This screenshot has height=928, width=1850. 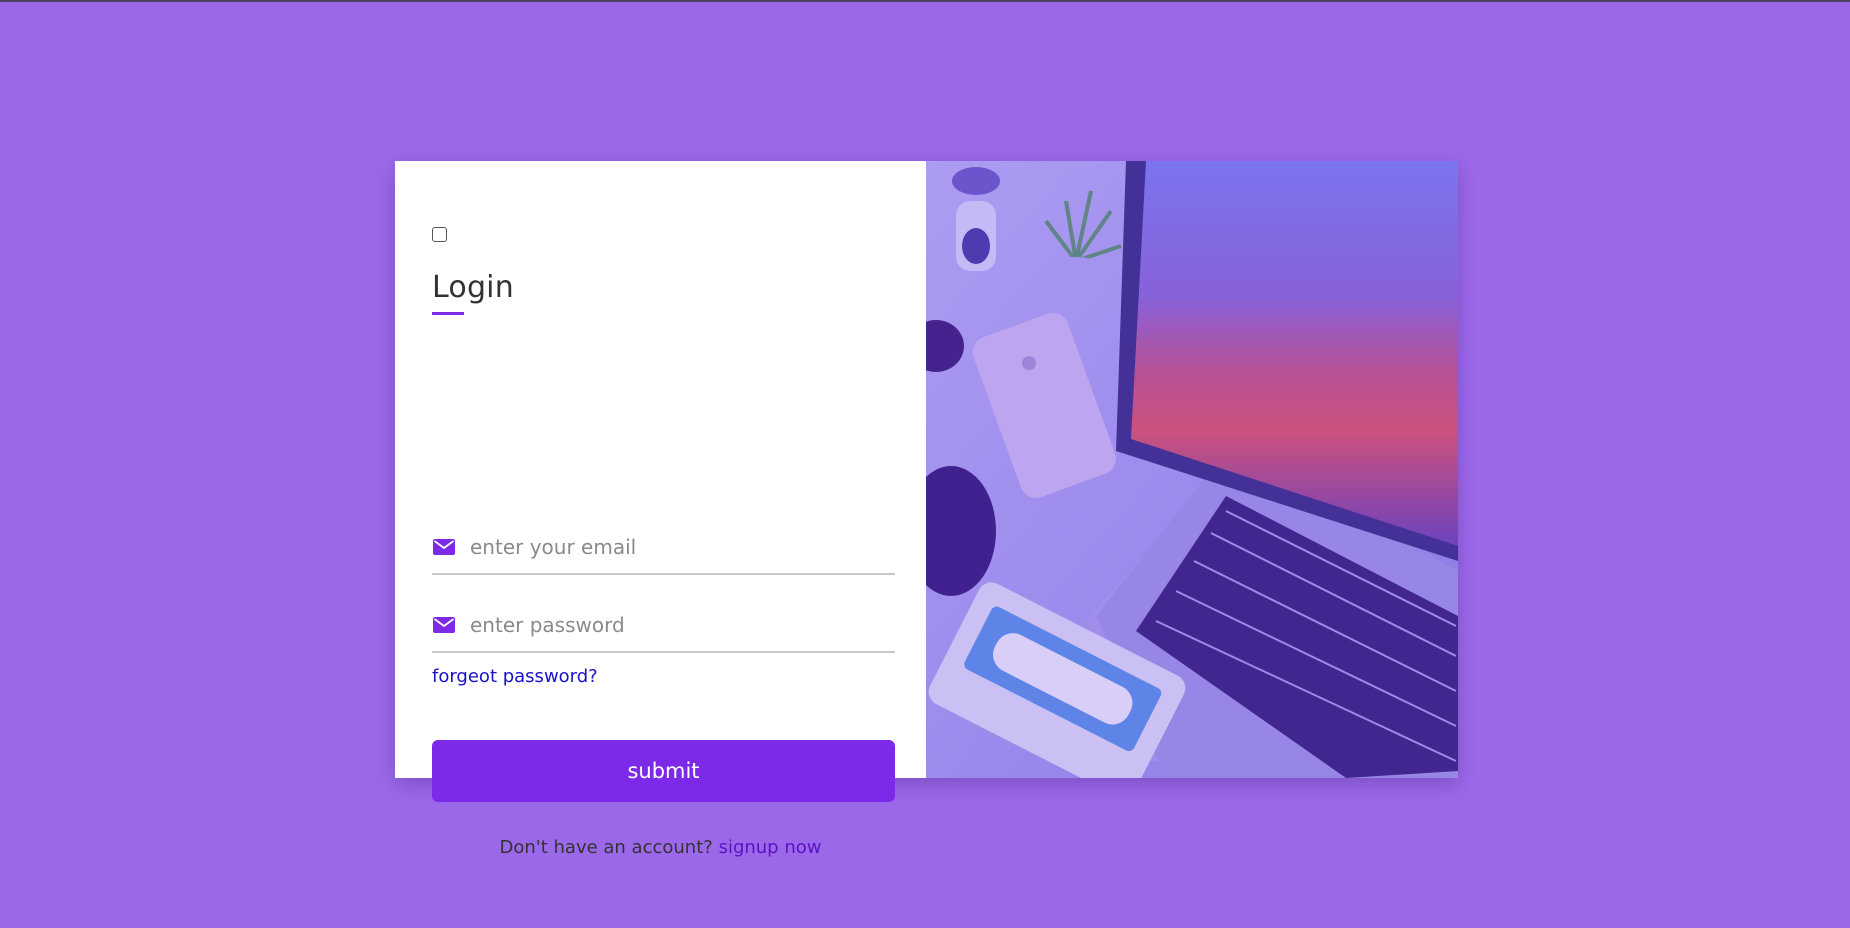 I want to click on password-field-row, so click(x=663, y=626).